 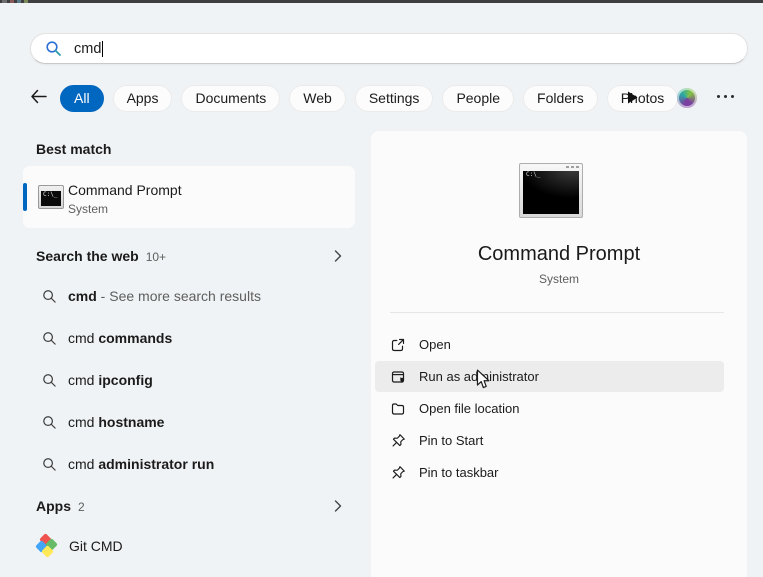 What do you see at coordinates (549, 440) in the screenshot?
I see `action-pin-to-start: Pin to Start` at bounding box center [549, 440].